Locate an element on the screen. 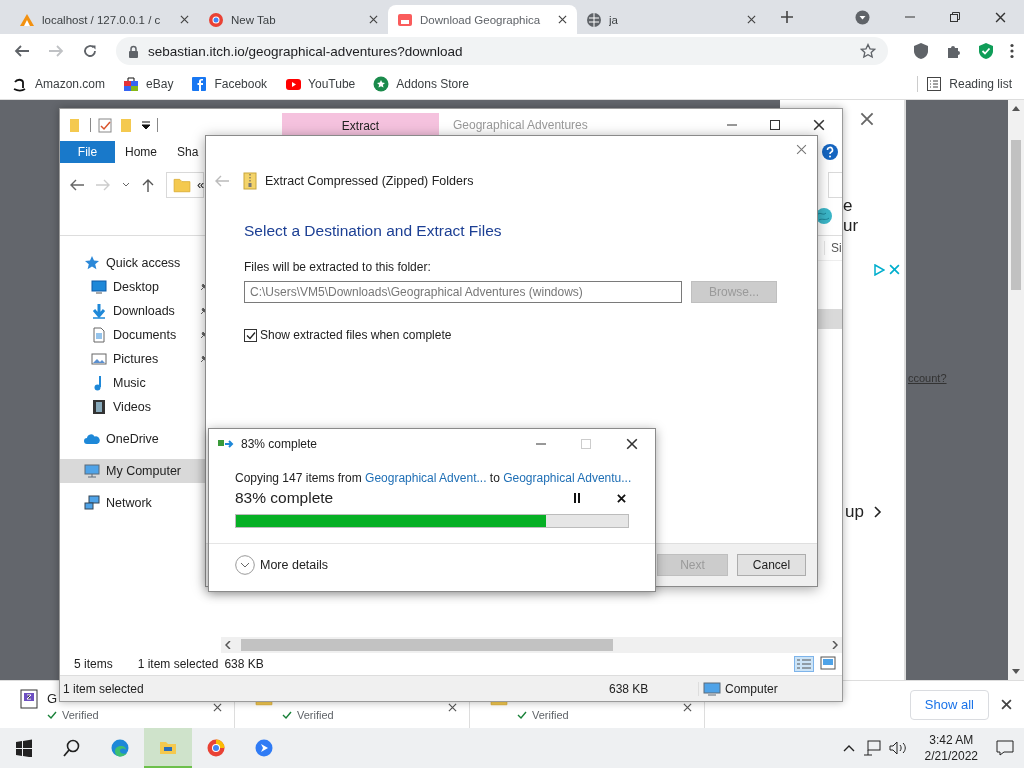 This screenshot has height=768, width=1024. nav-item: Documents is located at coordinates (133, 335).